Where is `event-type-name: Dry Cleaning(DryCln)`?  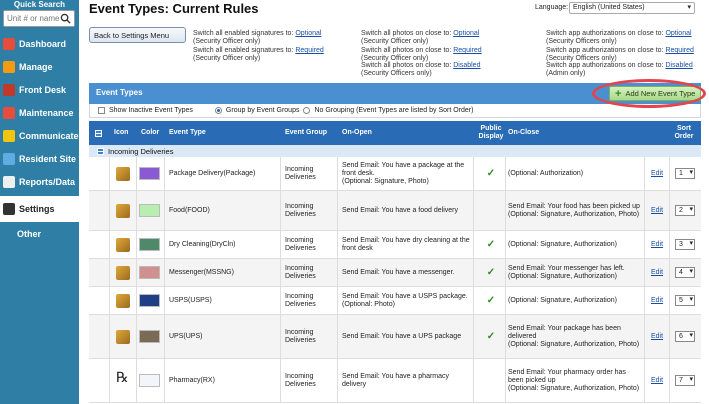
event-type-name: Dry Cleaning(DryCln) is located at coordinates (202, 244).